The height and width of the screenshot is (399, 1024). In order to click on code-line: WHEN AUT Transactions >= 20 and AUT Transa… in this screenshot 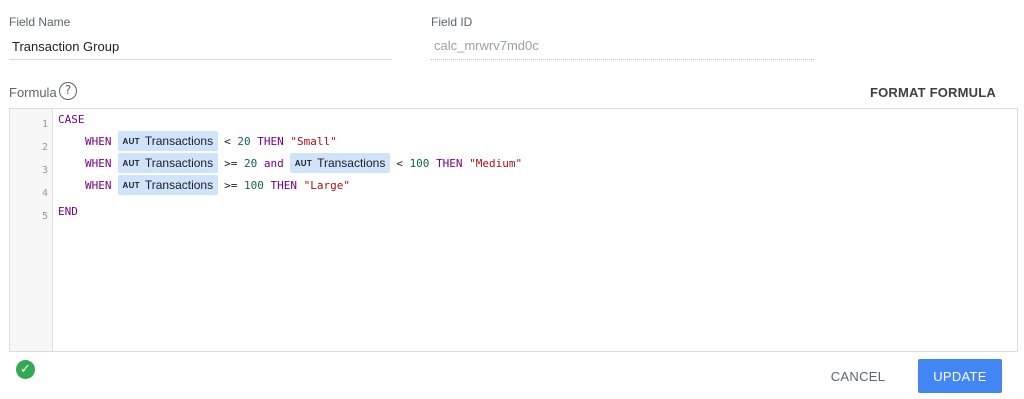, I will do `click(303, 163)`.